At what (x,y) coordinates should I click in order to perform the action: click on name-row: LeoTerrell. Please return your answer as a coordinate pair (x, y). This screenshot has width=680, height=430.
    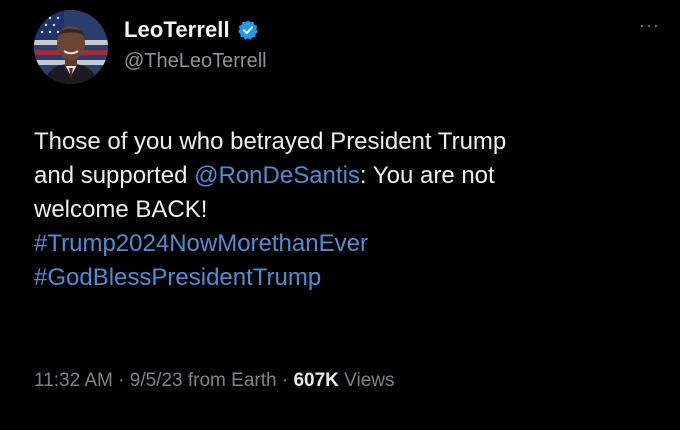
    Looking at the image, I should click on (195, 30).